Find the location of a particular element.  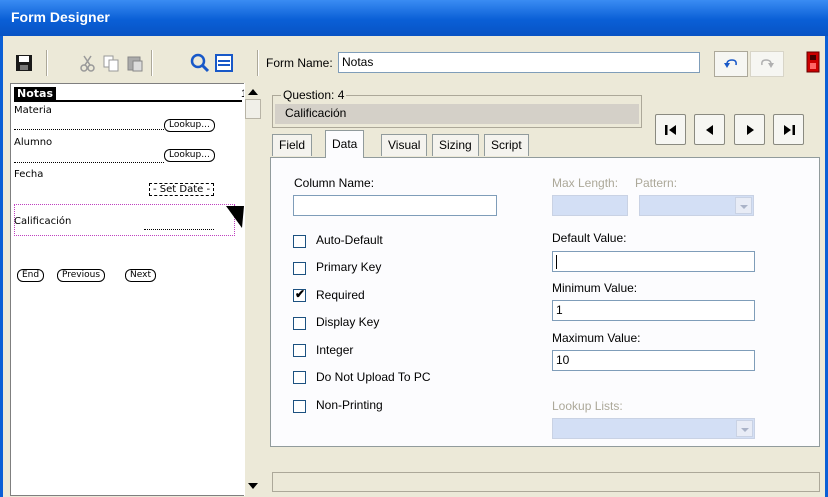

maximum-value-label: Maximum Value: is located at coordinates (596, 338).